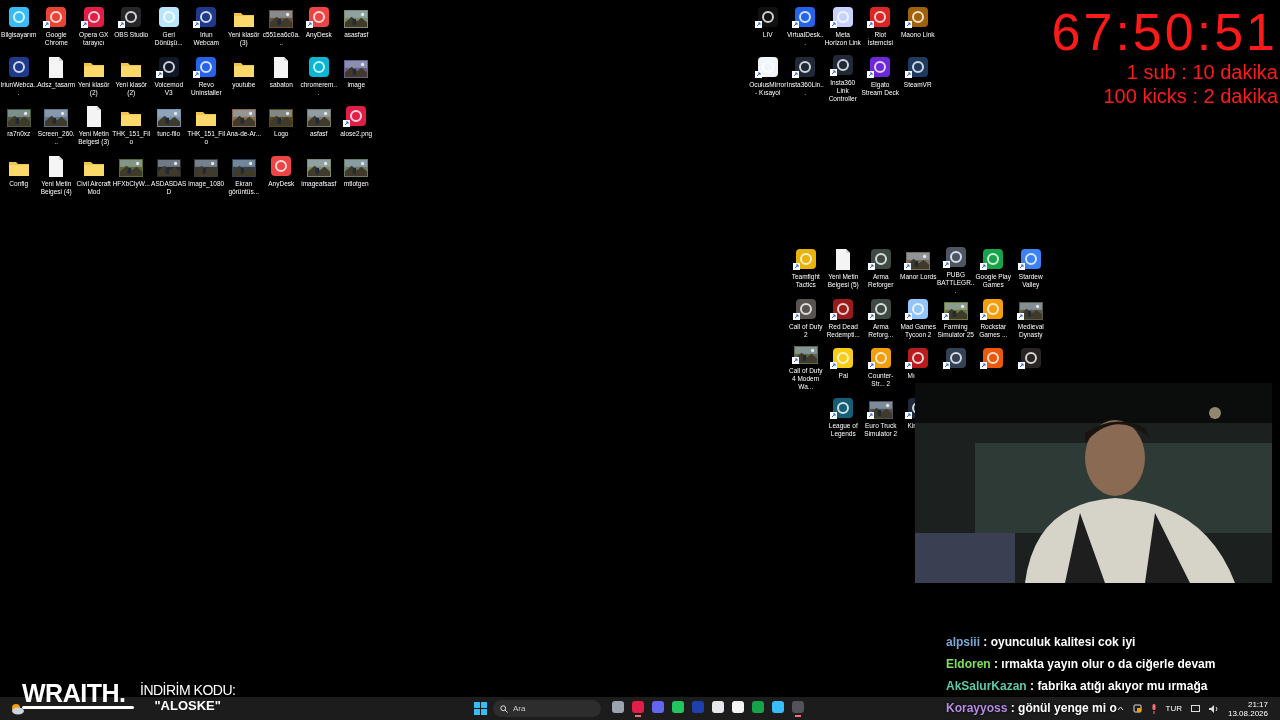 The image size is (1280, 720). Describe the element at coordinates (17, 708) in the screenshot. I see `weather-icon` at that location.